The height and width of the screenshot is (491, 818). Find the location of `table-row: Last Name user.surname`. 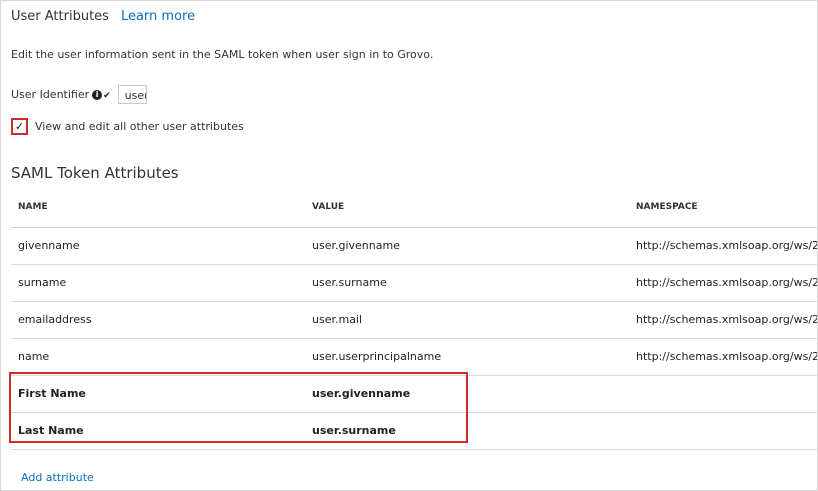

table-row: Last Name user.surname is located at coordinates (414, 431).